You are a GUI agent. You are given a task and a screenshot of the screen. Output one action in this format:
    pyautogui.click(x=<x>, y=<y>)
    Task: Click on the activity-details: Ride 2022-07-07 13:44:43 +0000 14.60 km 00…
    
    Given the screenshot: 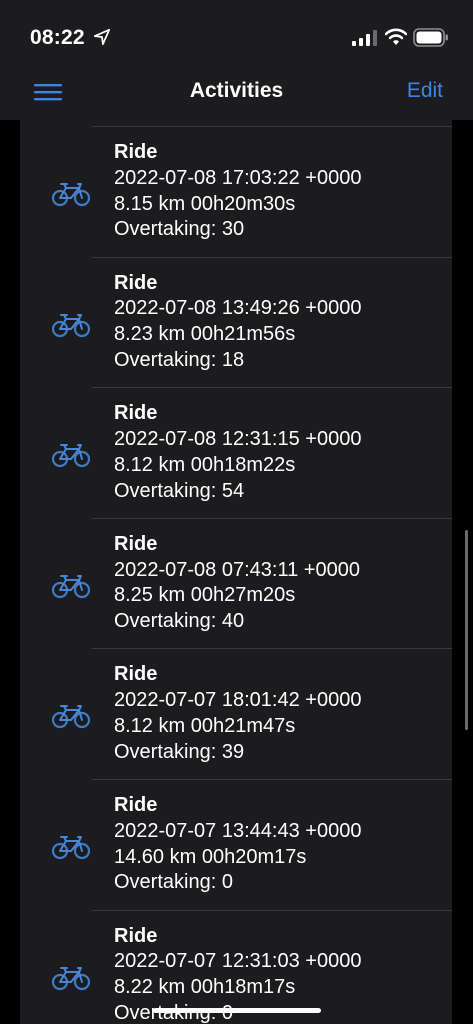 What is the action you would take?
    pyautogui.click(x=237, y=844)
    